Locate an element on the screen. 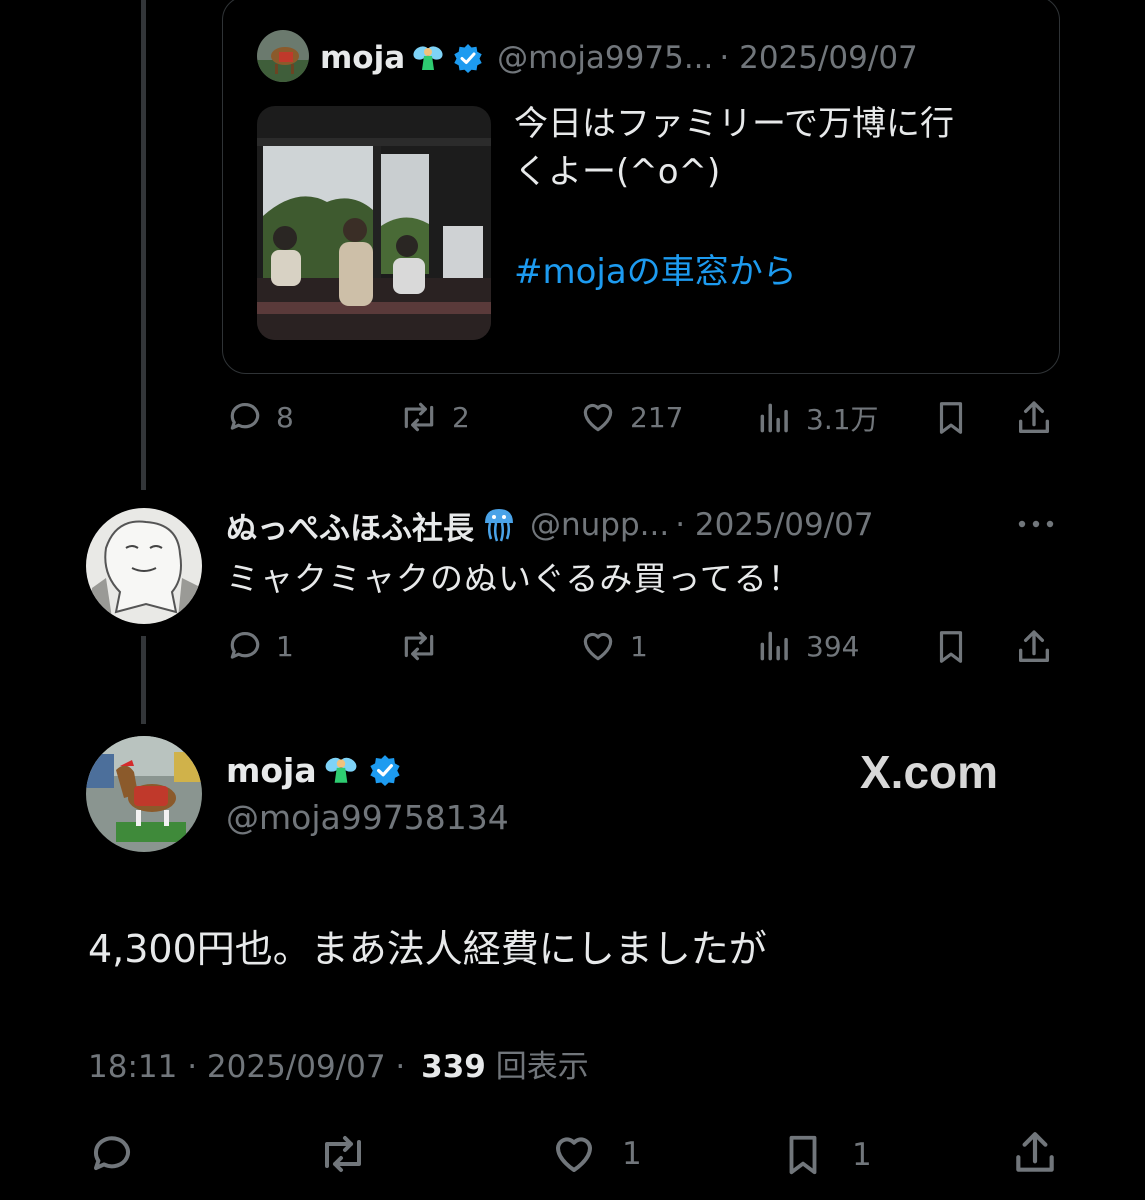  quoted-repost-button: 2 is located at coordinates (434, 417).